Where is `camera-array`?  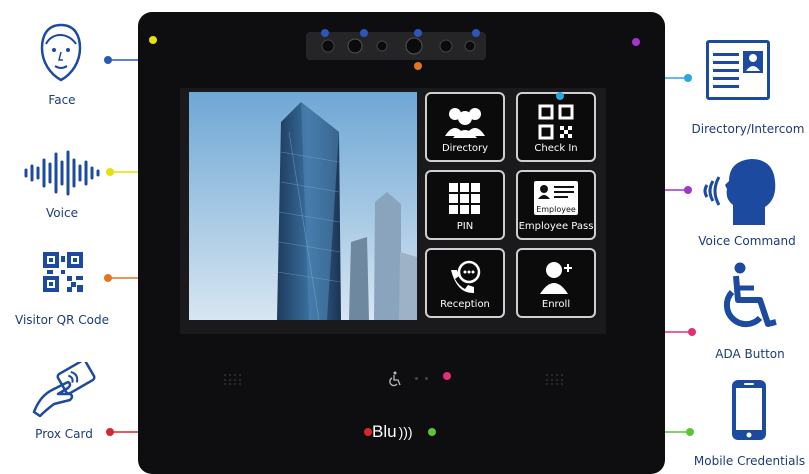 camera-array is located at coordinates (396, 46).